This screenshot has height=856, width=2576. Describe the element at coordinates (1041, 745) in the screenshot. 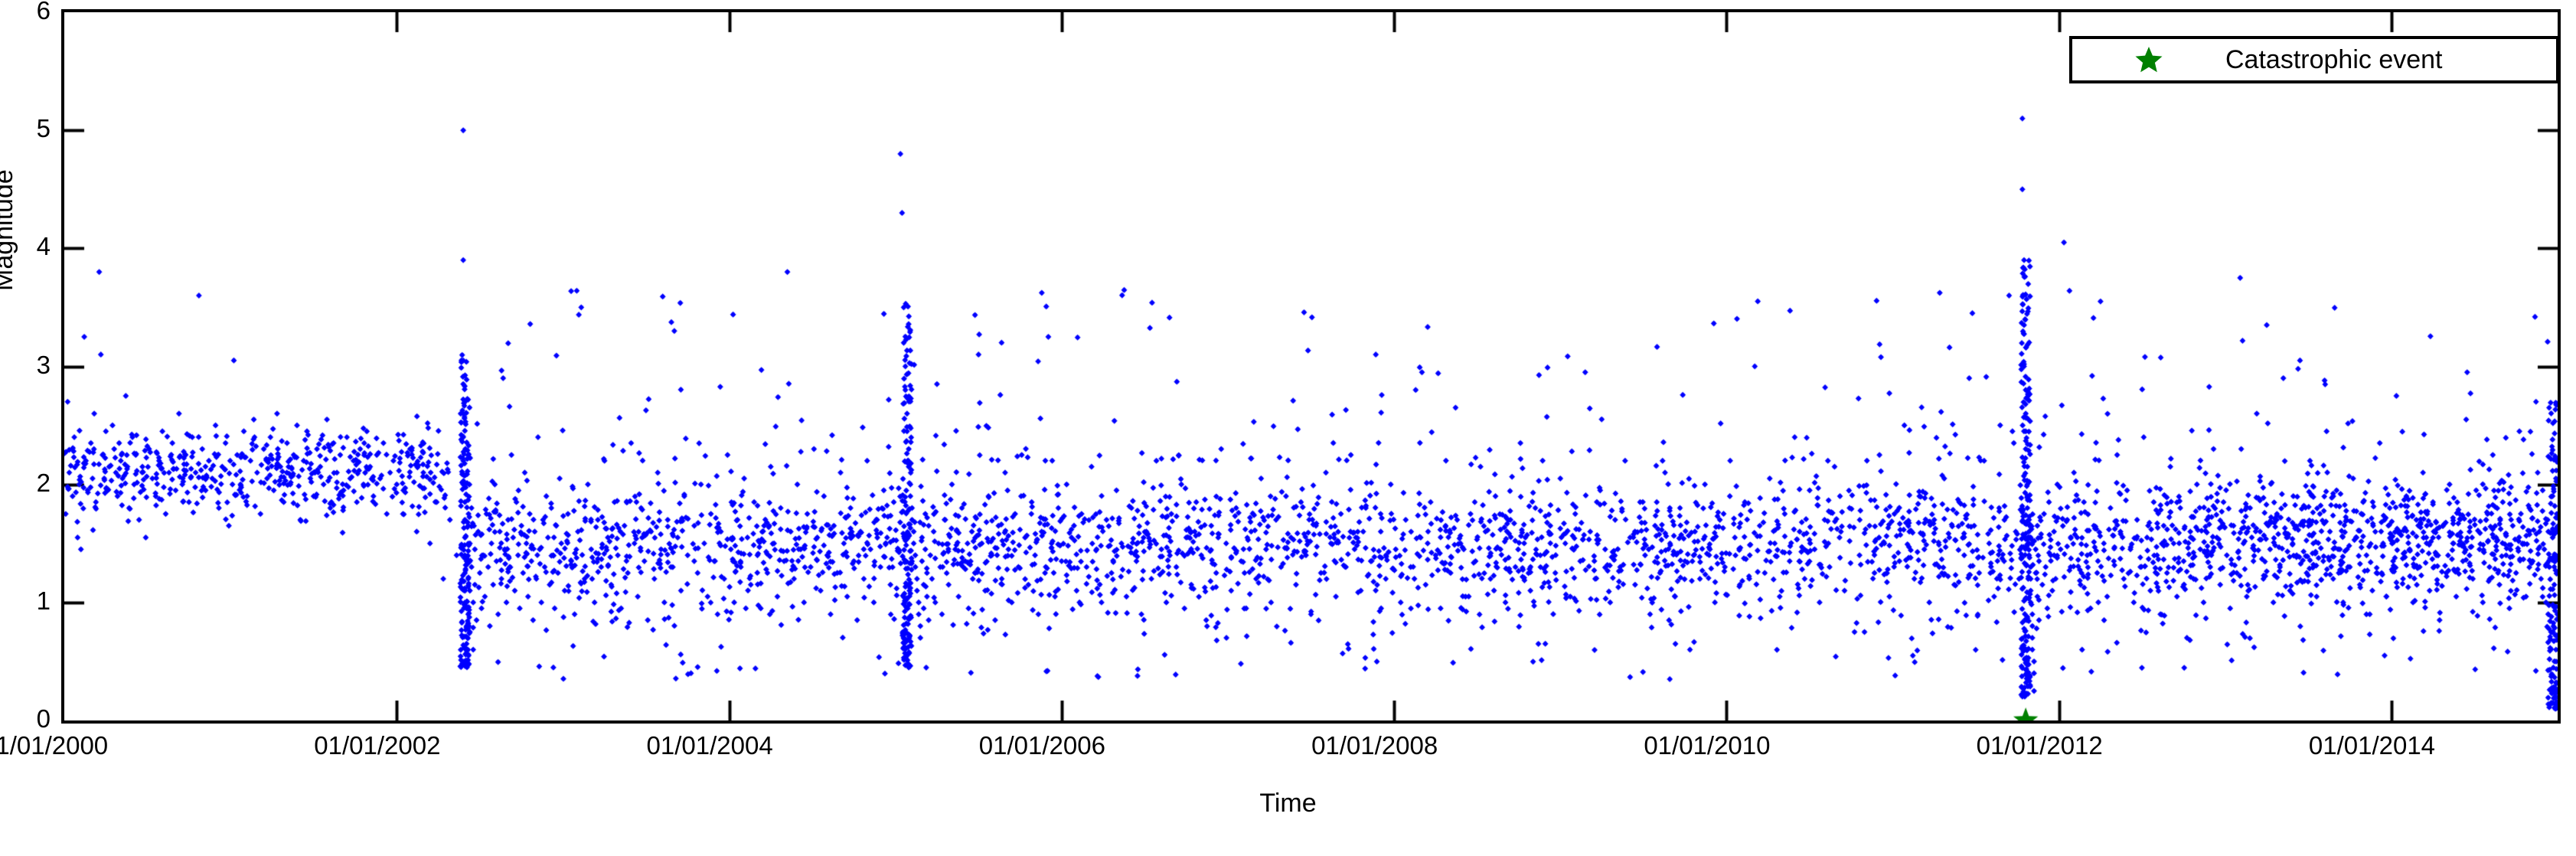

I see `x-tick-label: 01/01/2006` at that location.